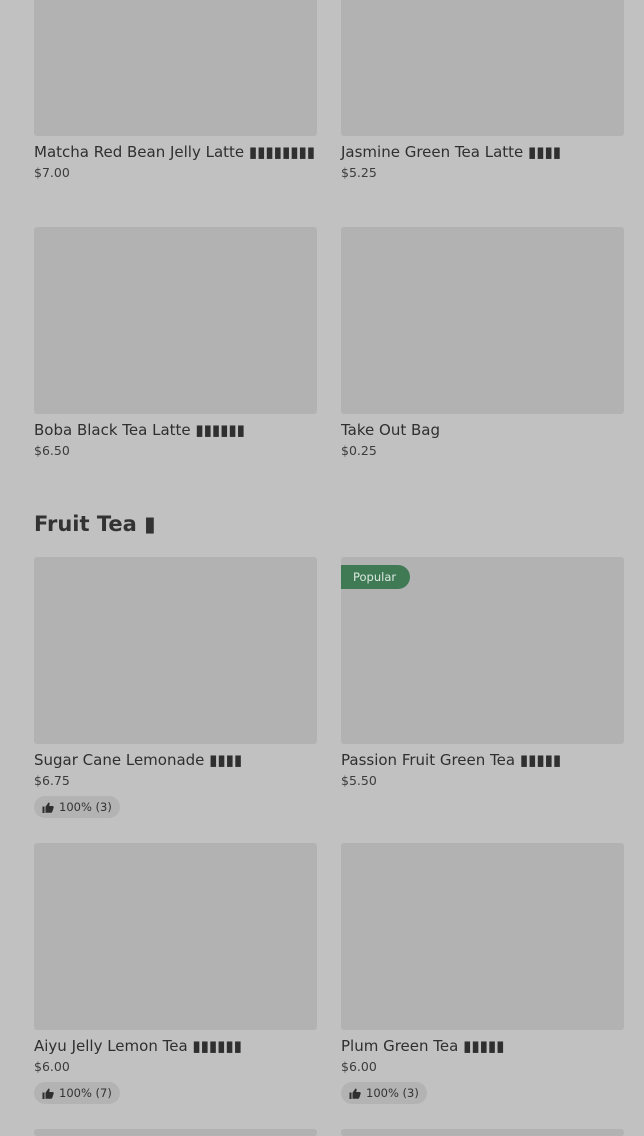  Describe the element at coordinates (174, 152) in the screenshot. I see `menu-item-name: Matcha Red Bean Jelly Latte ▮▮▮▮▮▮▮▮` at that location.